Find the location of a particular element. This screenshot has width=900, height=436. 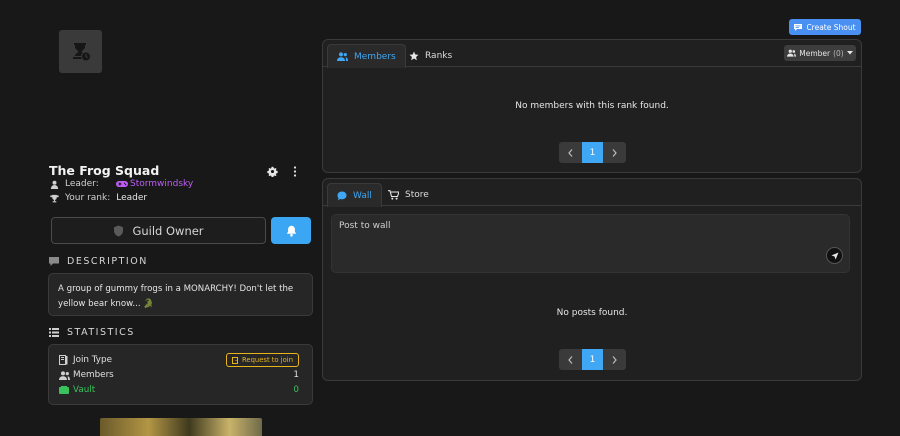

more-options-button is located at coordinates (295, 171).